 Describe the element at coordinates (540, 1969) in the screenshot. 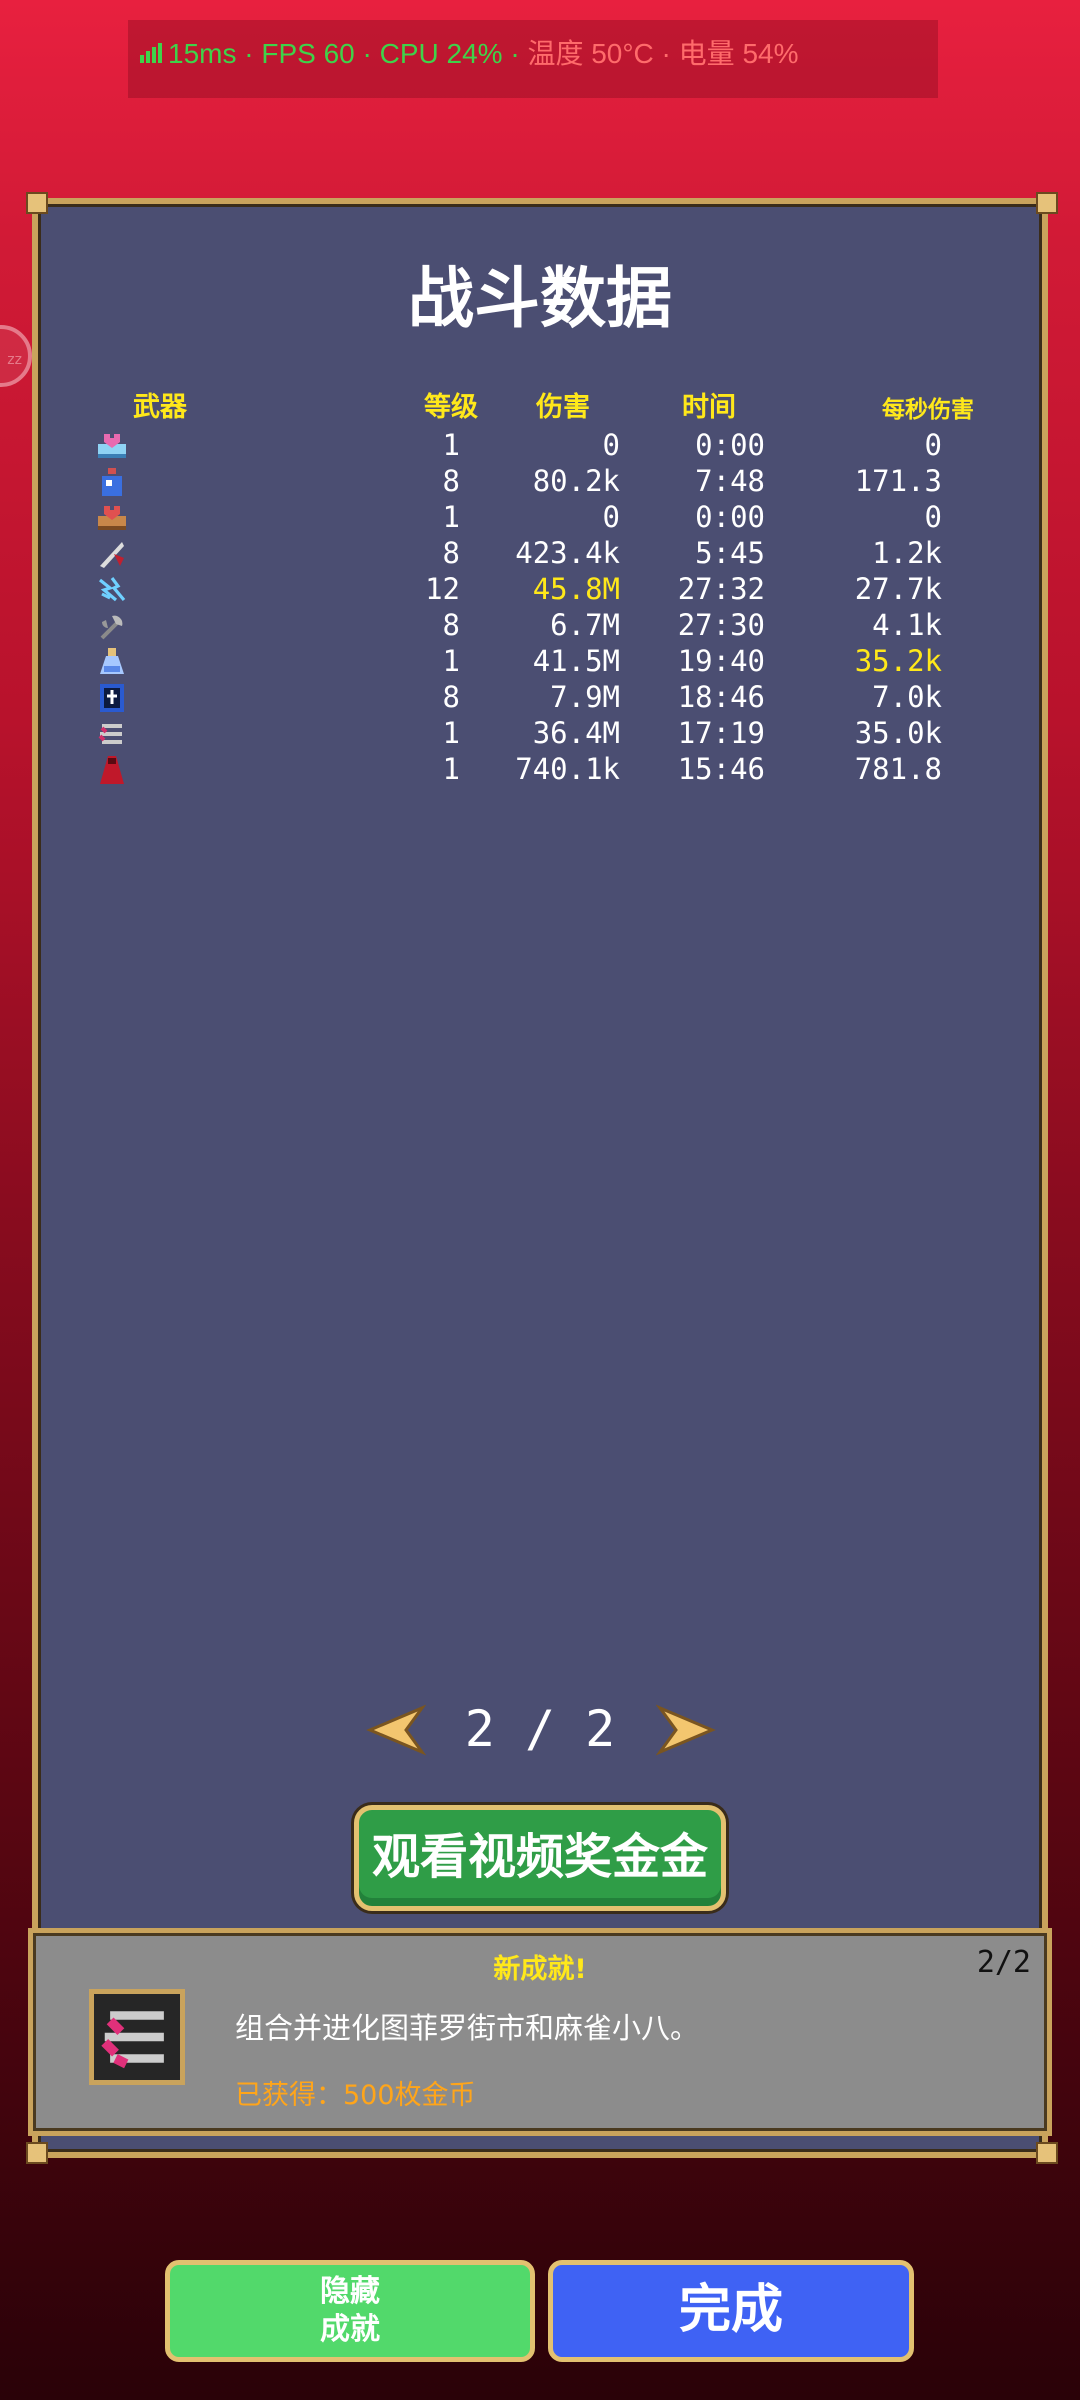

I see `achievement-title: 新成就!` at that location.